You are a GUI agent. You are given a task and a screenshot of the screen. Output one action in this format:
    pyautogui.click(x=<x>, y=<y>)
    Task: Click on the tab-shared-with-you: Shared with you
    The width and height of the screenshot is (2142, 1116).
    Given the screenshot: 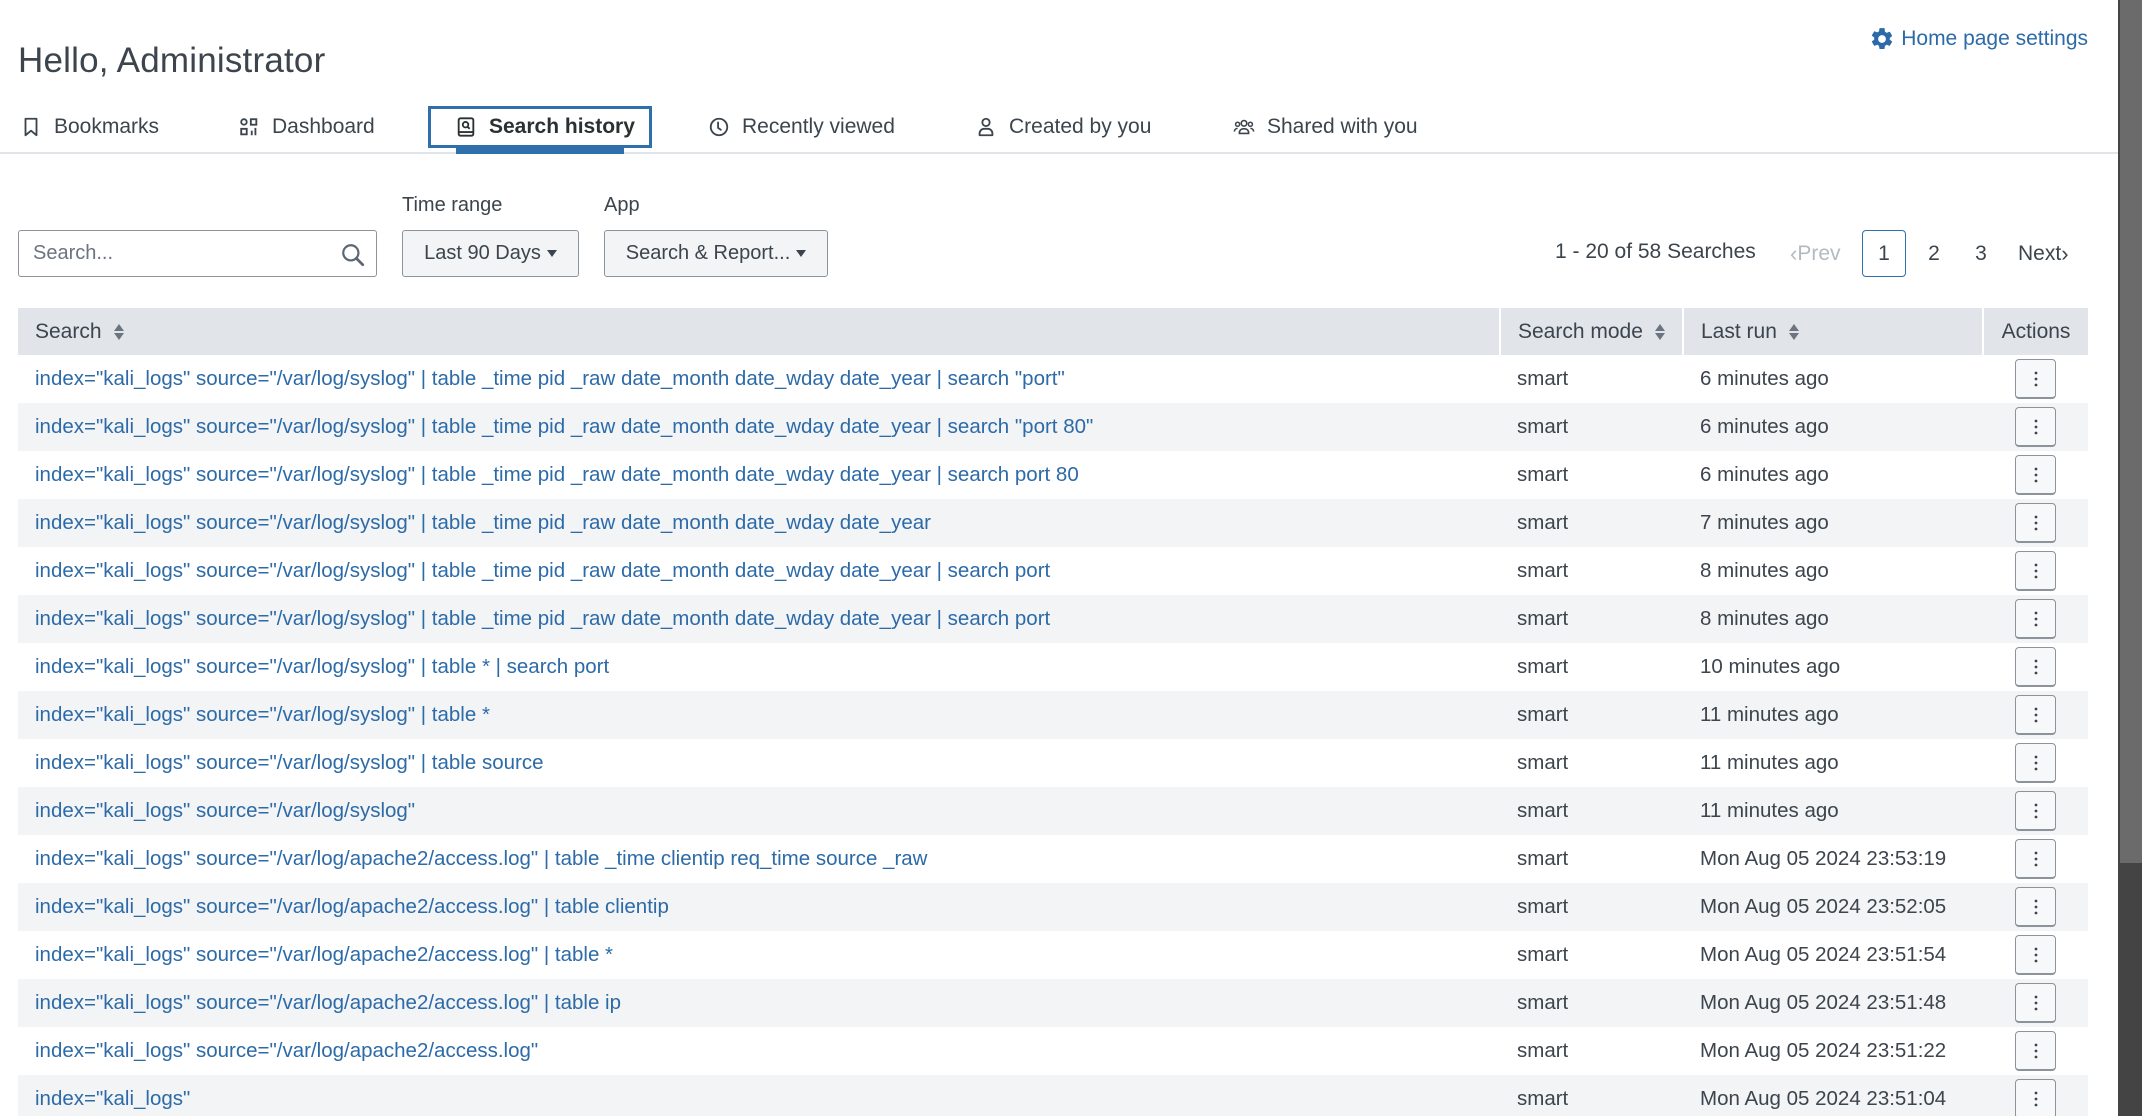 What is the action you would take?
    pyautogui.click(x=1325, y=127)
    